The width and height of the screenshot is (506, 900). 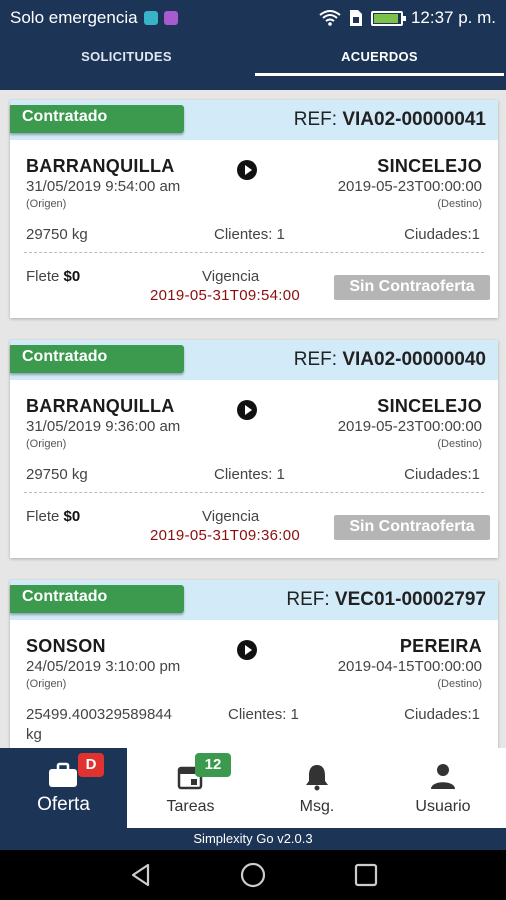 What do you see at coordinates (366, 875) in the screenshot?
I see `recents-icon` at bounding box center [366, 875].